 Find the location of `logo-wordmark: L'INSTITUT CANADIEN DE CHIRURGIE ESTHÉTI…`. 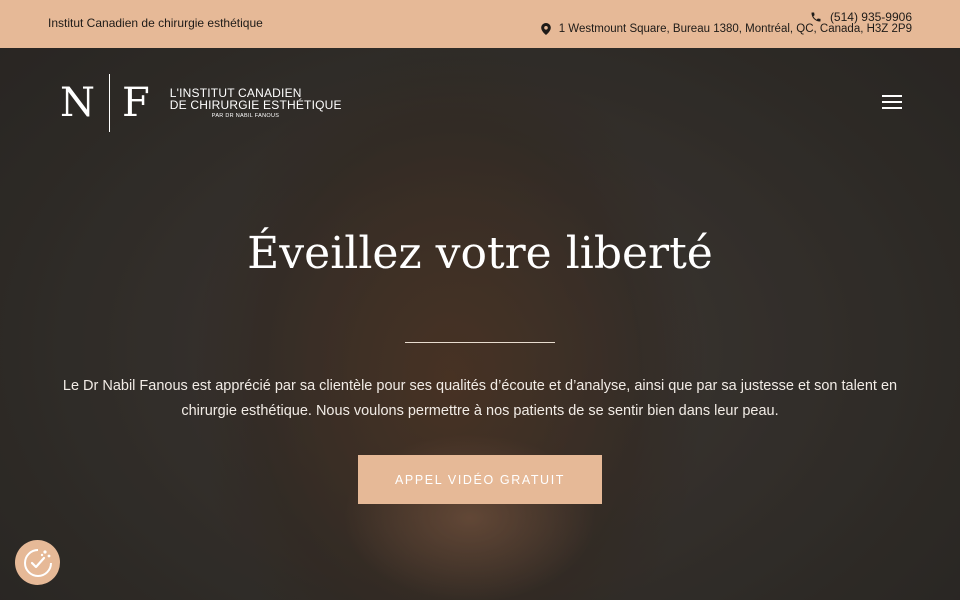

logo-wordmark: L'INSTITUT CANADIEN DE CHIRURGIE ESTHÉTI… is located at coordinates (255, 103).